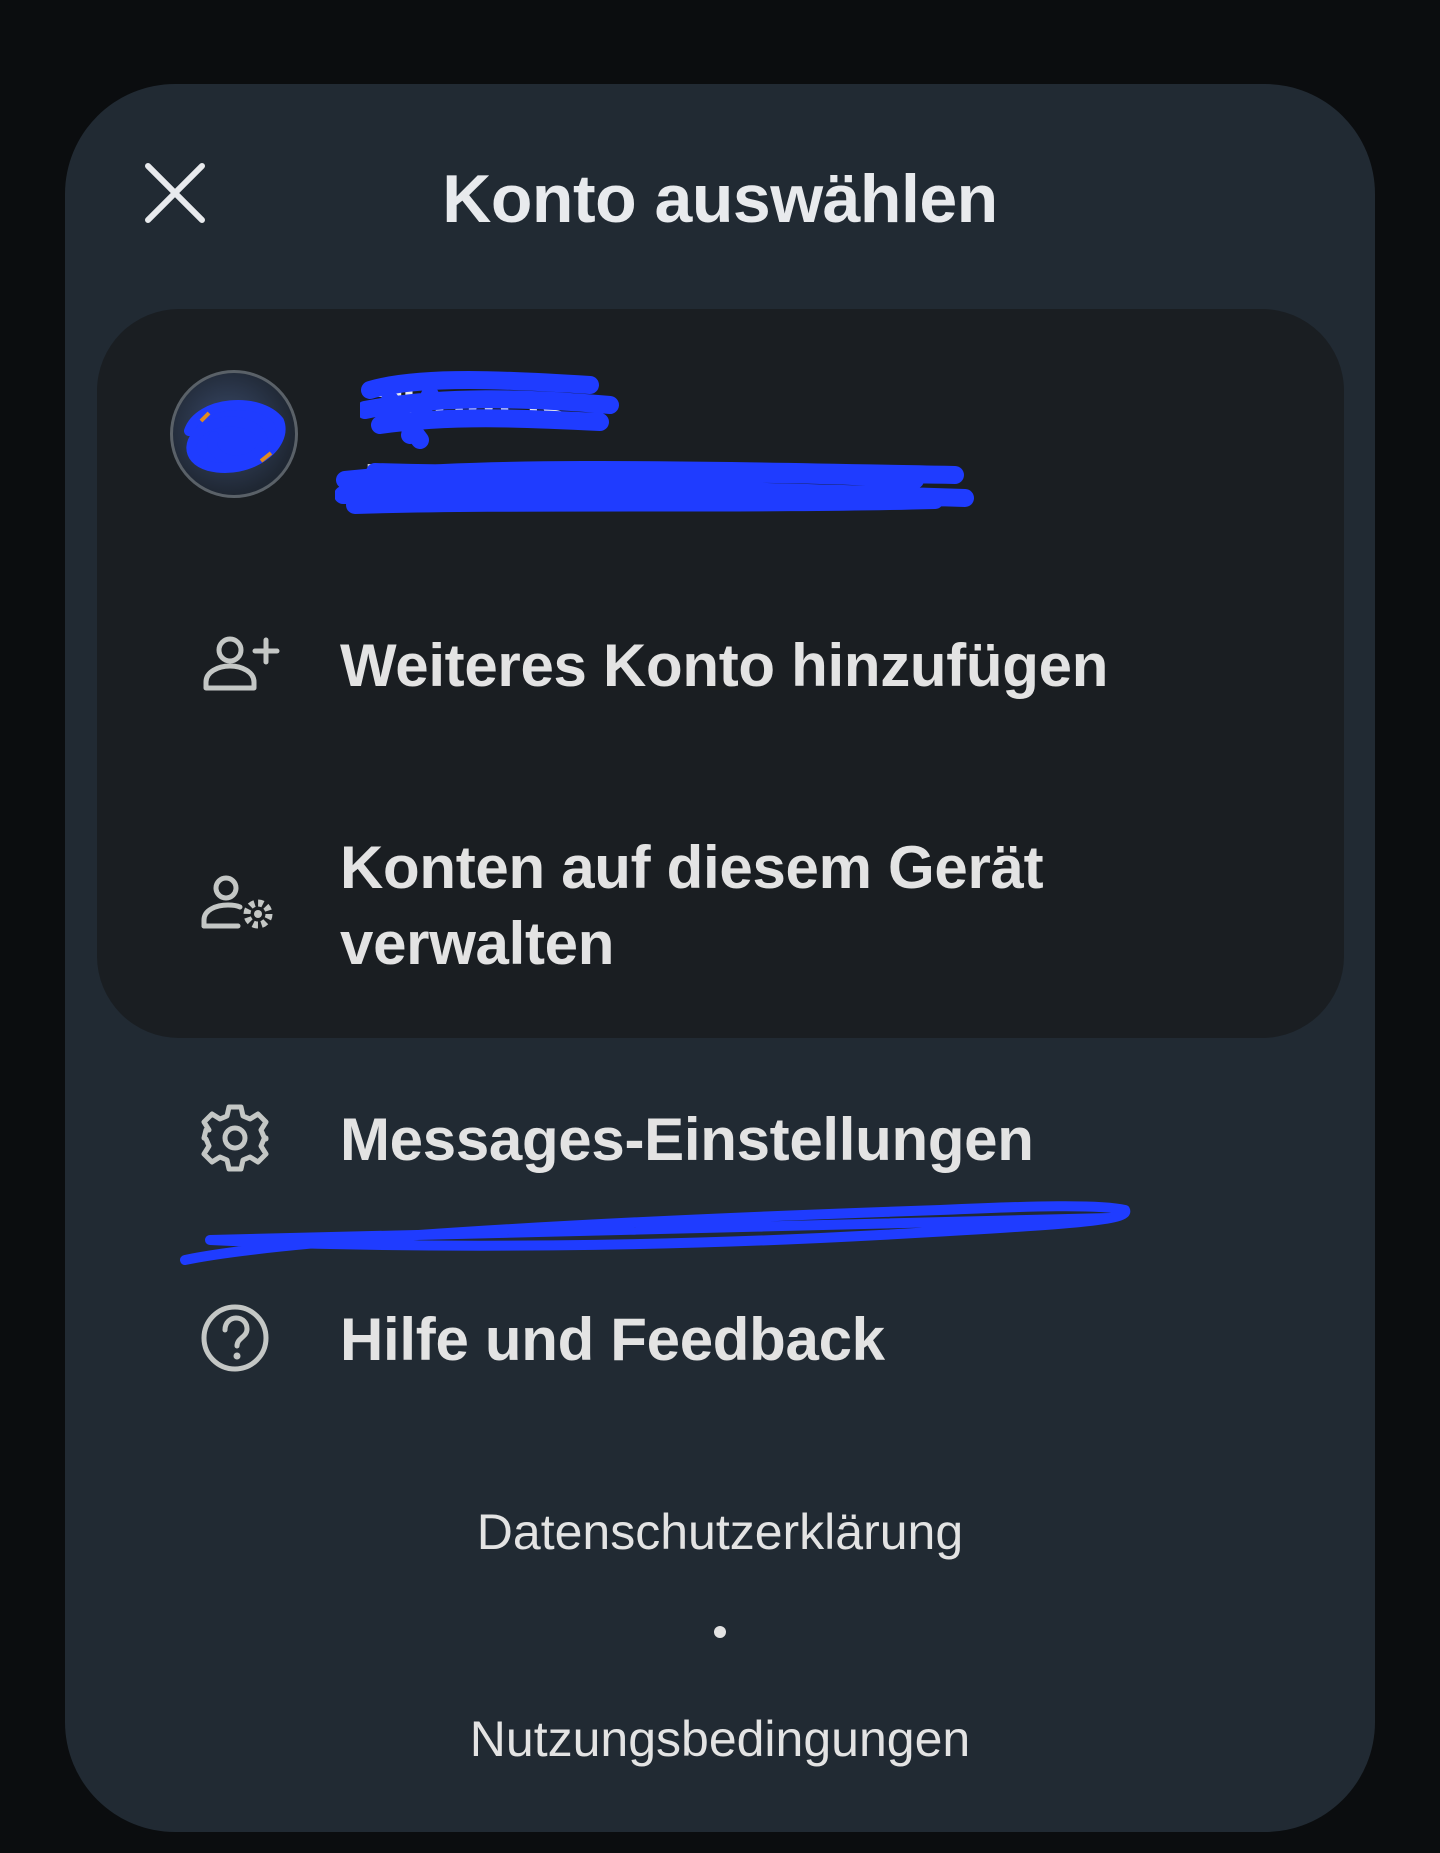 This screenshot has width=1440, height=1853. Describe the element at coordinates (720, 1632) in the screenshot. I see `footer-separator-dot` at that location.